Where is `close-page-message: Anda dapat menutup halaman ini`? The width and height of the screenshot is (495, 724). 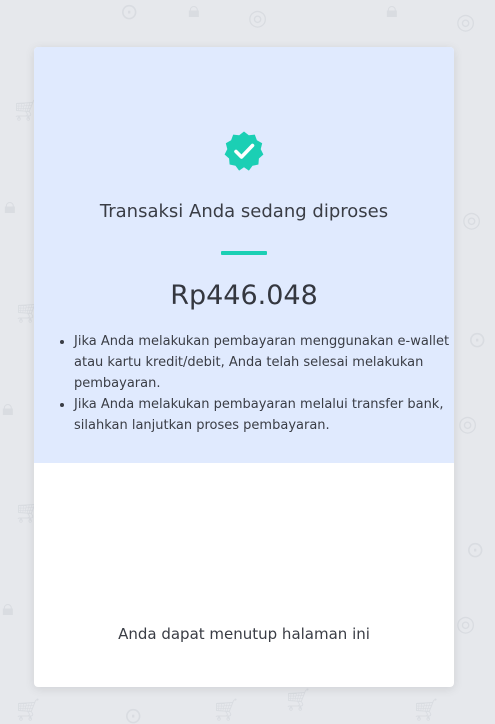
close-page-message: Anda dapat menutup halaman ini is located at coordinates (244, 634).